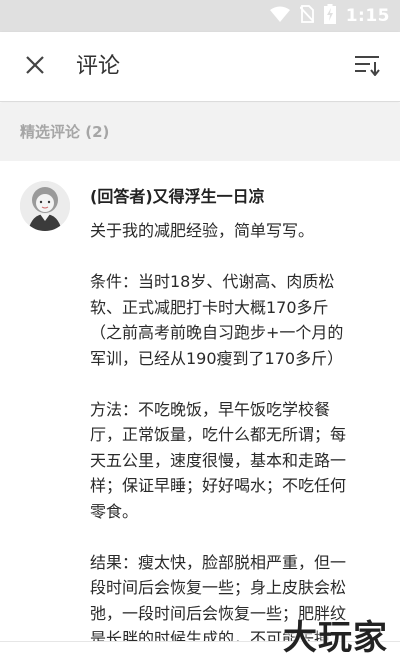 The width and height of the screenshot is (400, 661). Describe the element at coordinates (335, 638) in the screenshot. I see `watermark-logo: 大玩家` at that location.